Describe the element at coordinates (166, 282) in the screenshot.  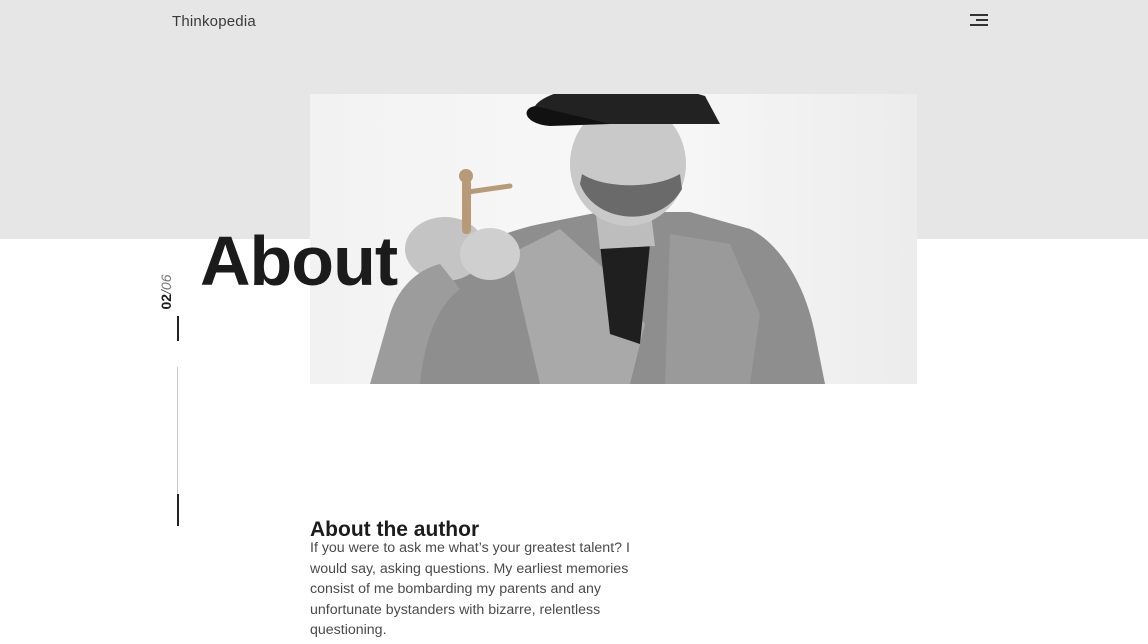
I see `page-counter-total: 06` at that location.